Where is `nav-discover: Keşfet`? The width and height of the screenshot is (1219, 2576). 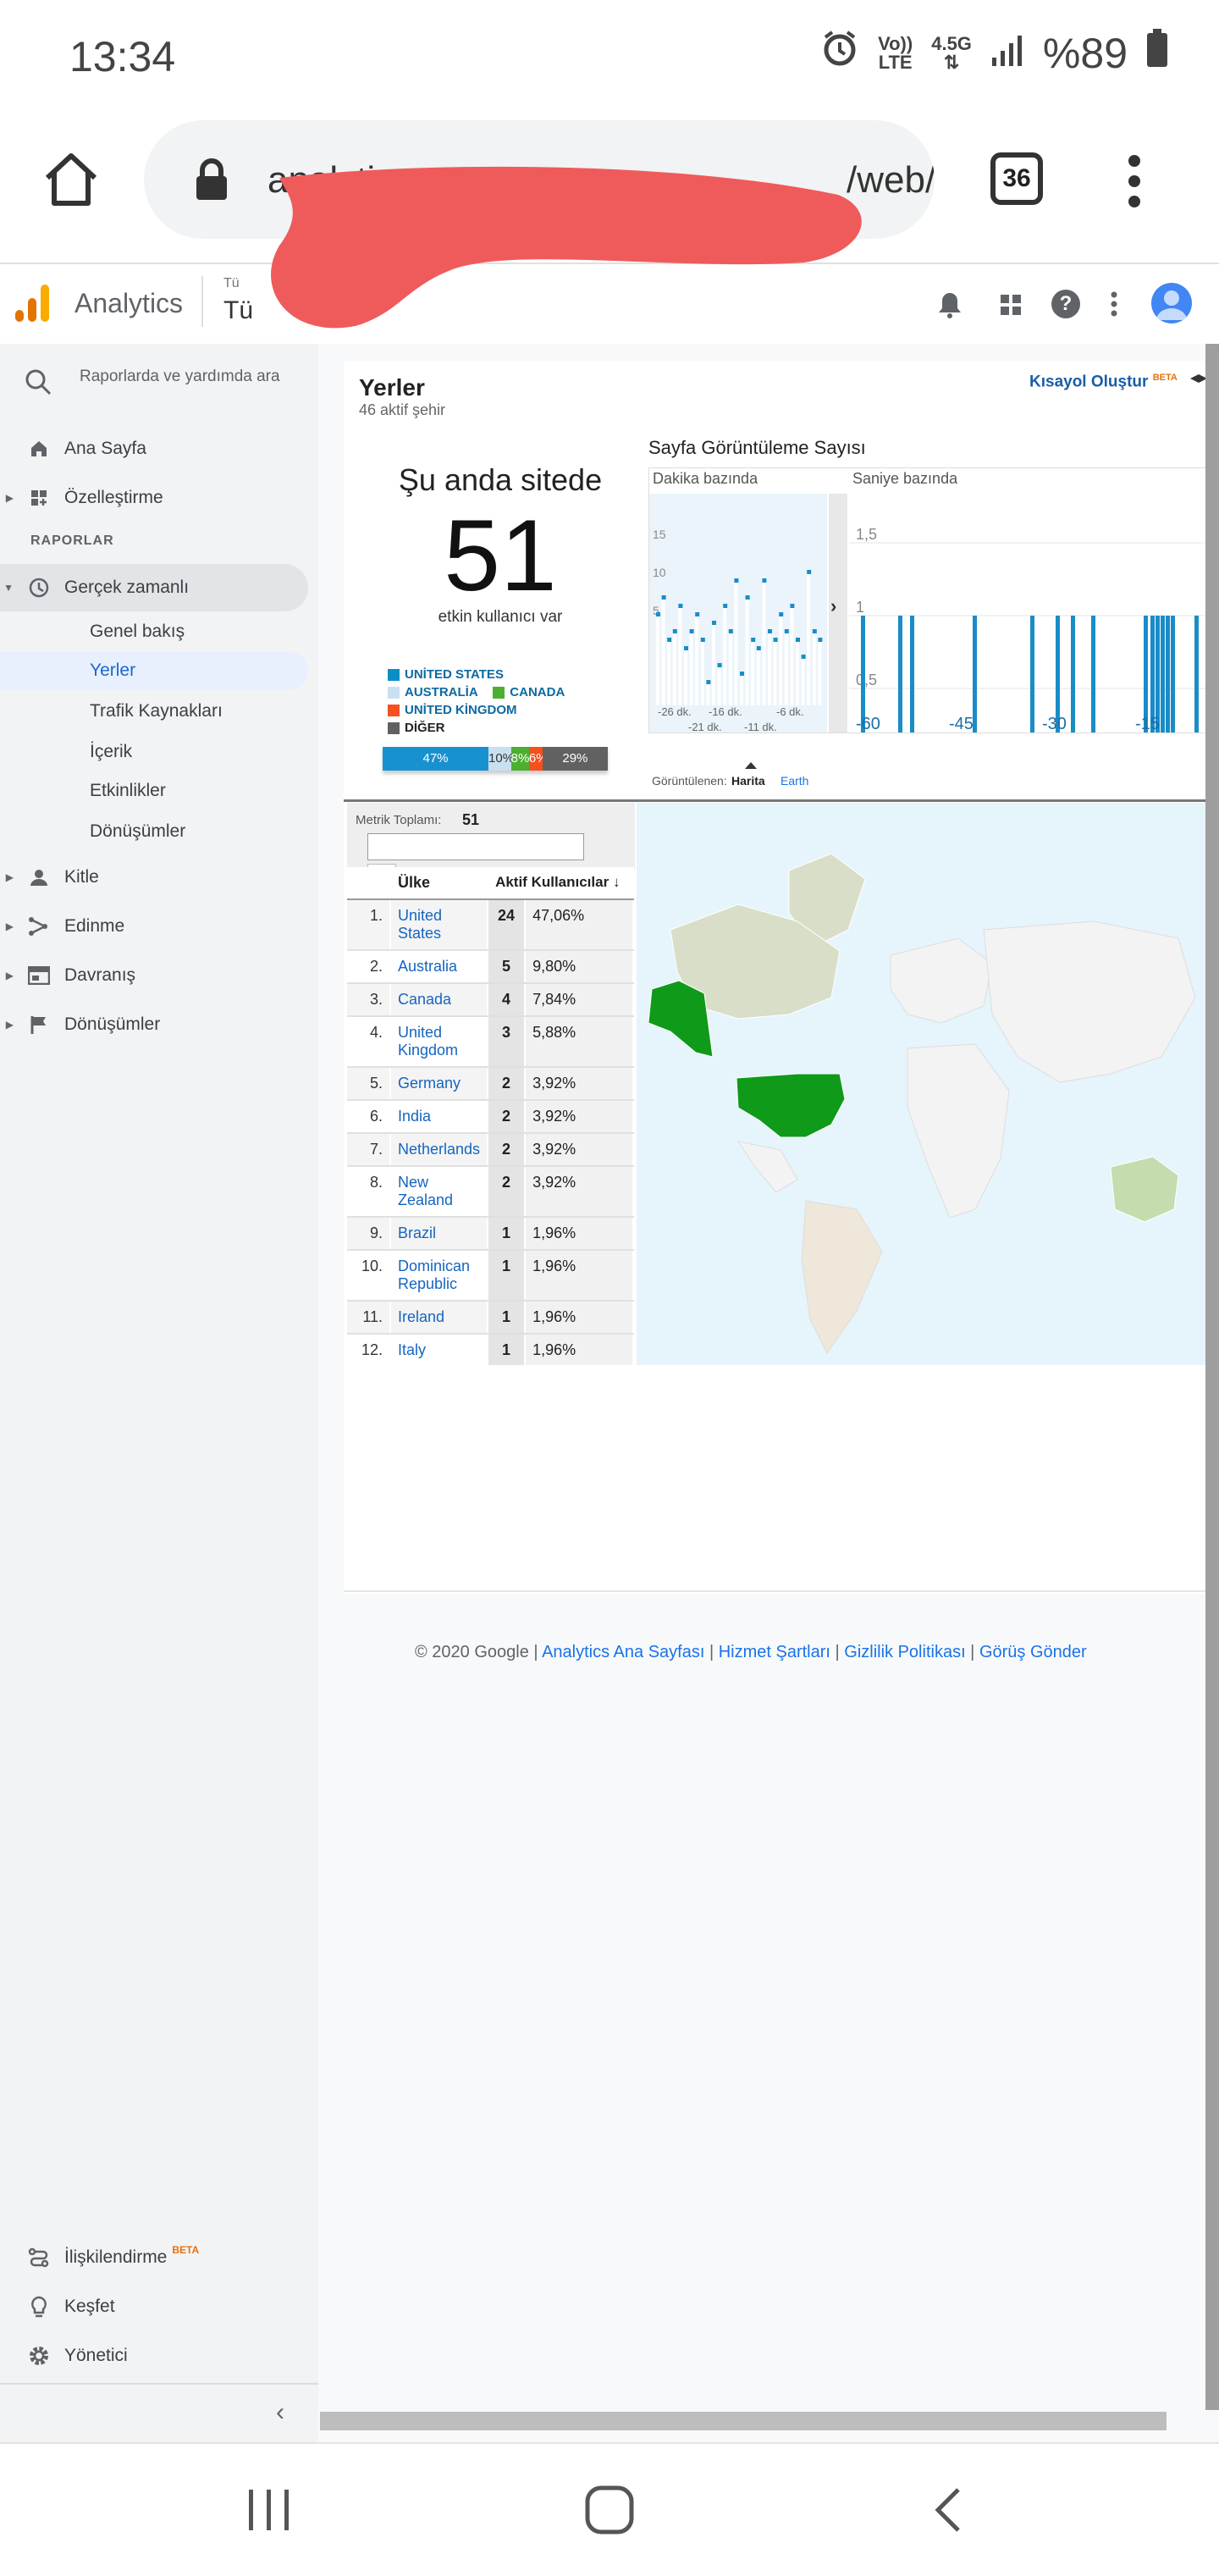
nav-discover: Keşfet is located at coordinates (159, 2306).